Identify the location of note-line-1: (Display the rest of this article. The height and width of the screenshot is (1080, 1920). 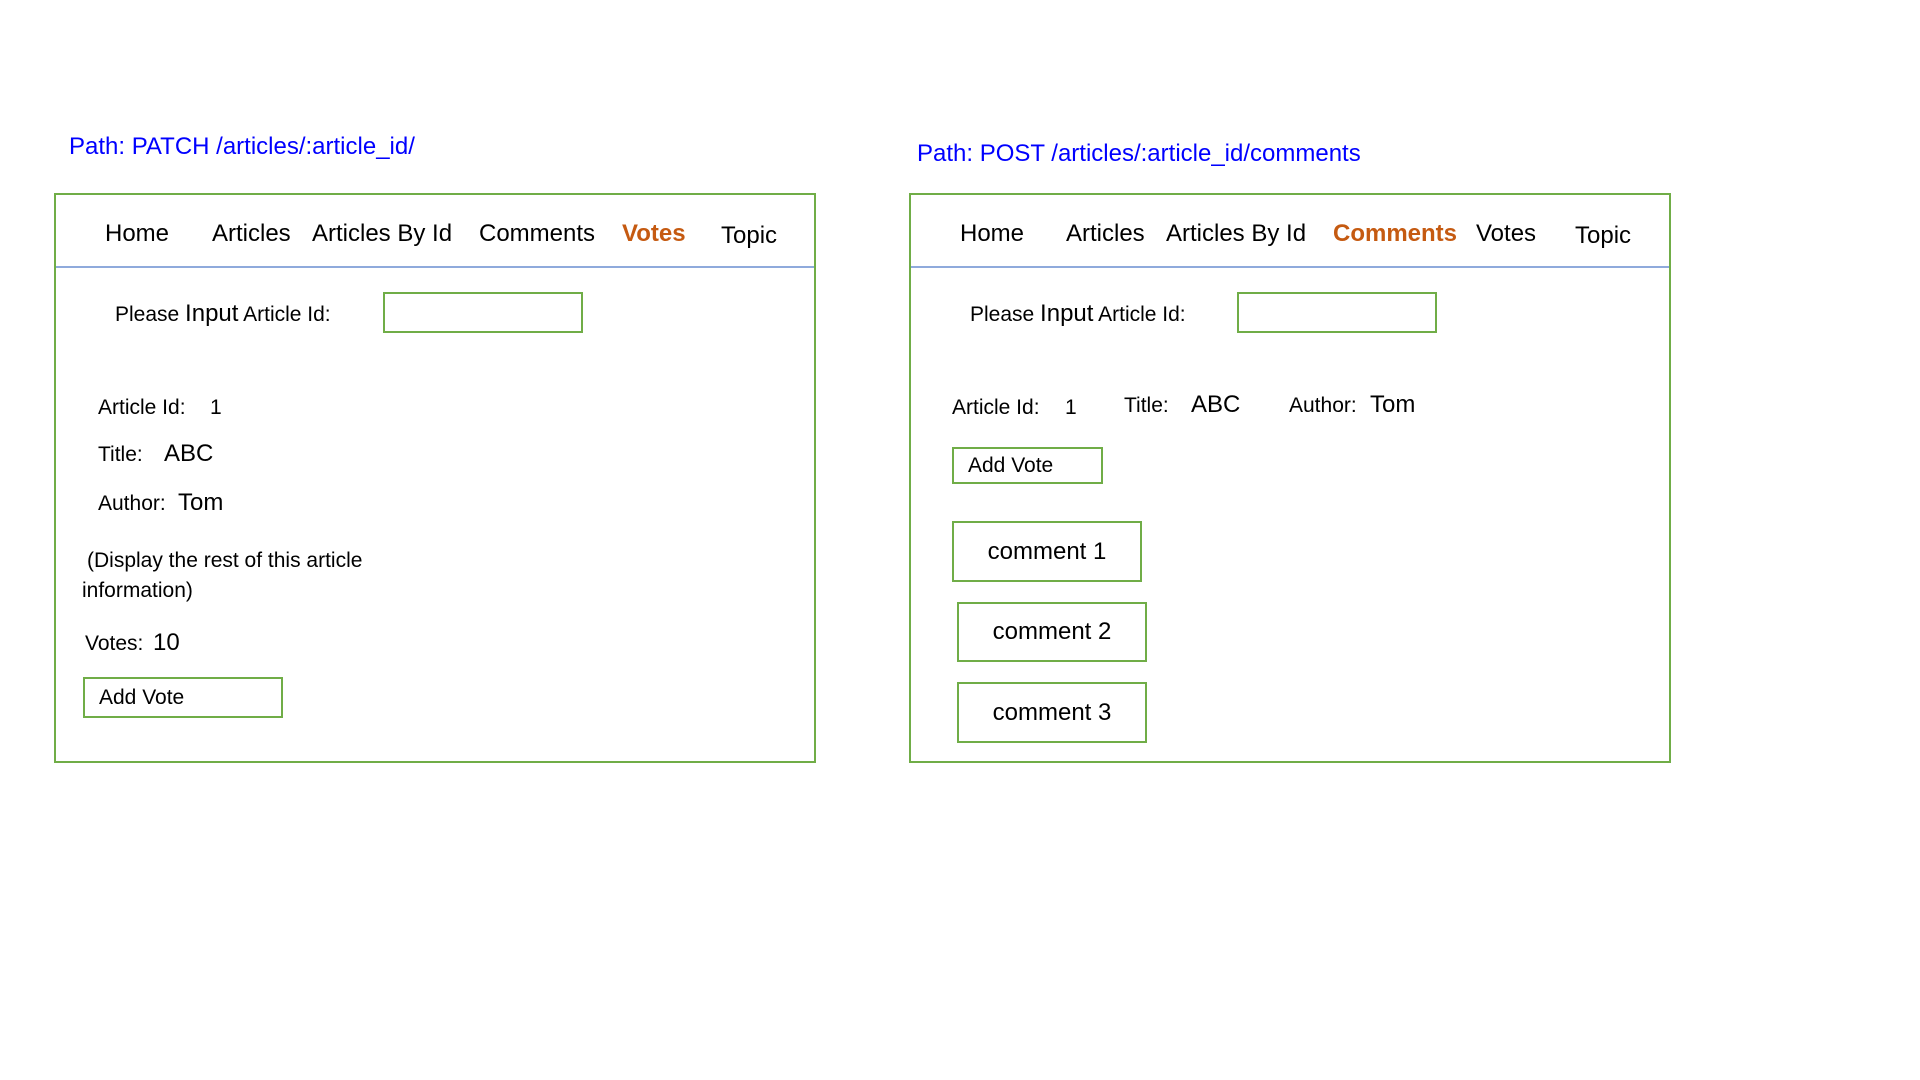
(225, 560).